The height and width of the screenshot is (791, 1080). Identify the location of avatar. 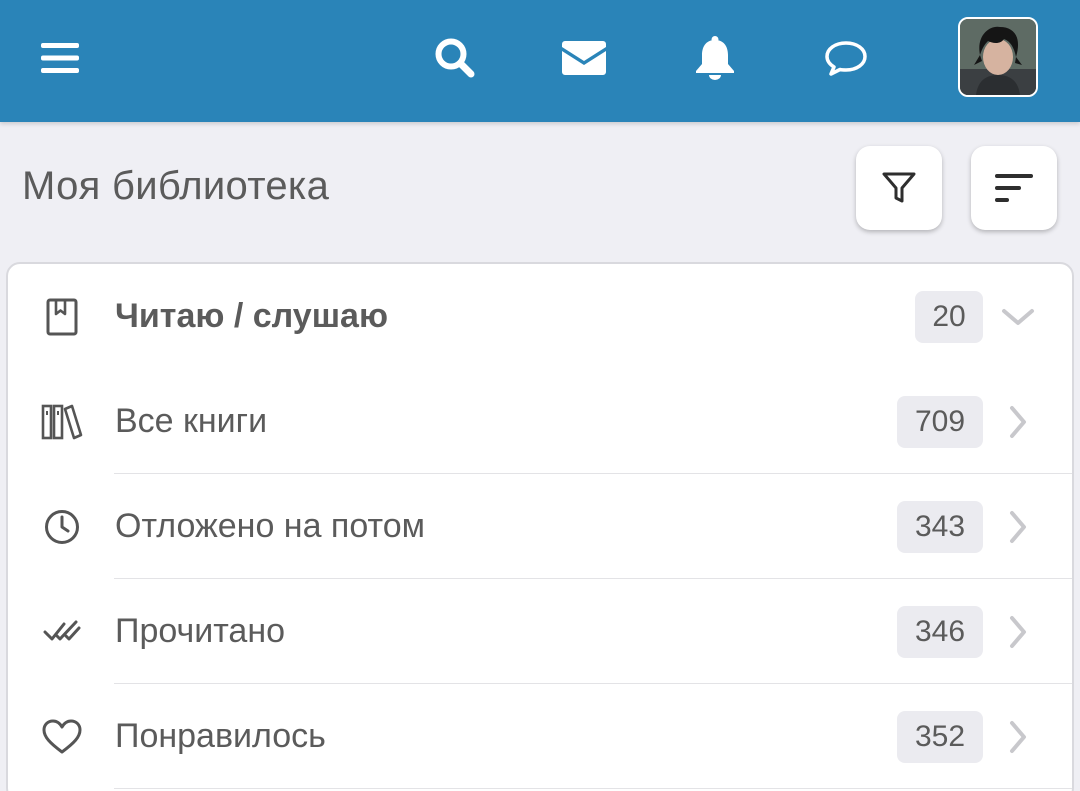
(998, 57).